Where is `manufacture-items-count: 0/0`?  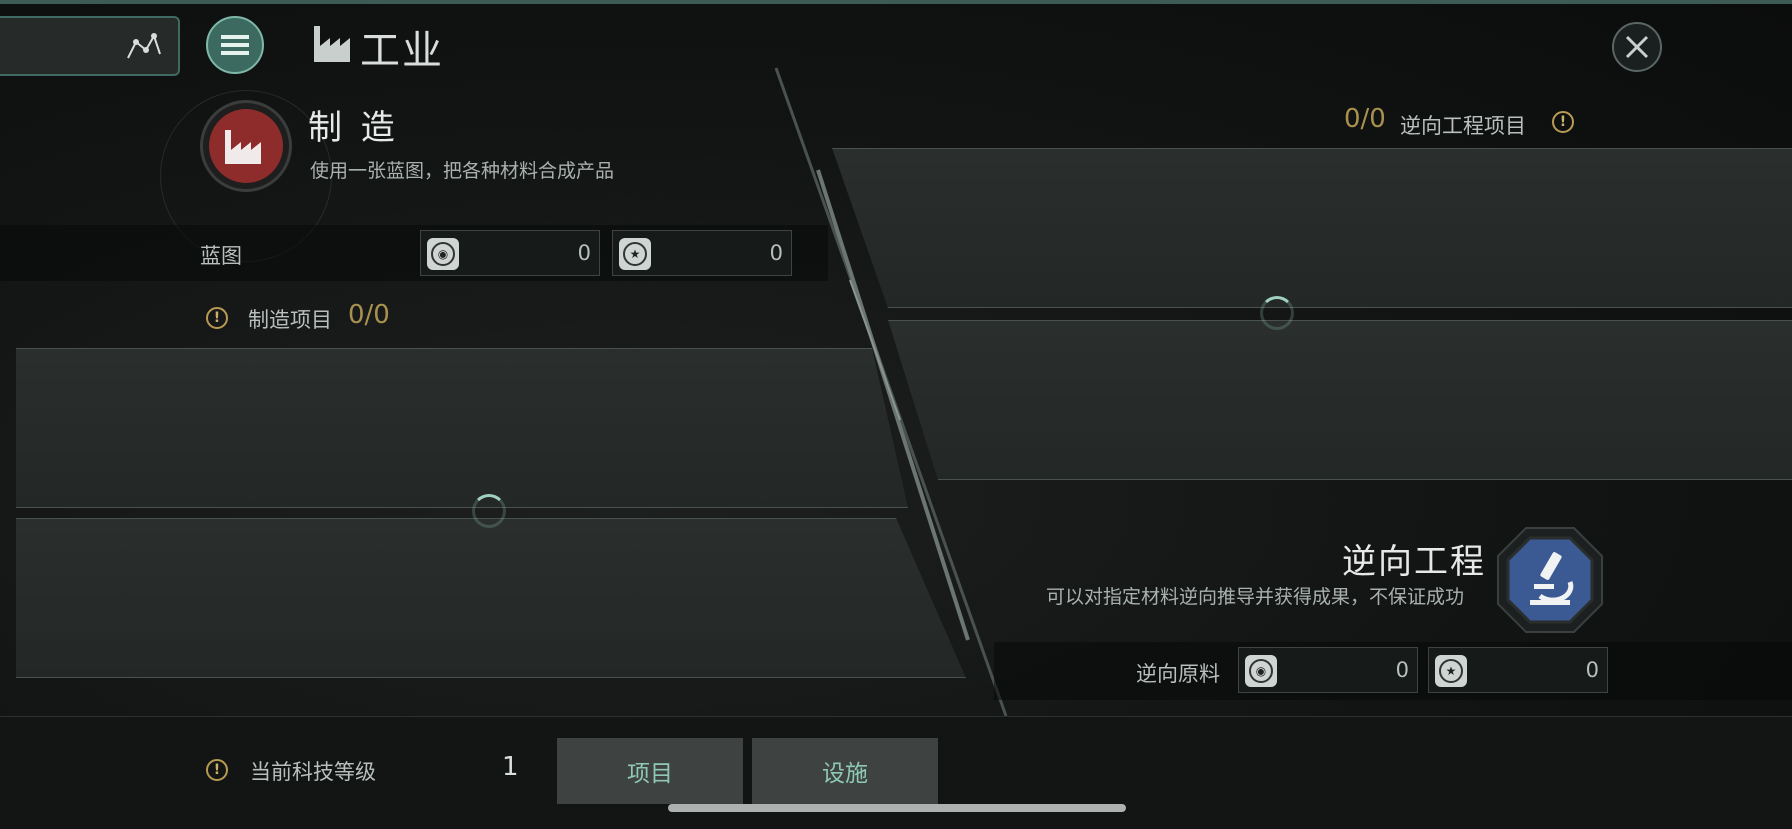
manufacture-items-count: 0/0 is located at coordinates (369, 315).